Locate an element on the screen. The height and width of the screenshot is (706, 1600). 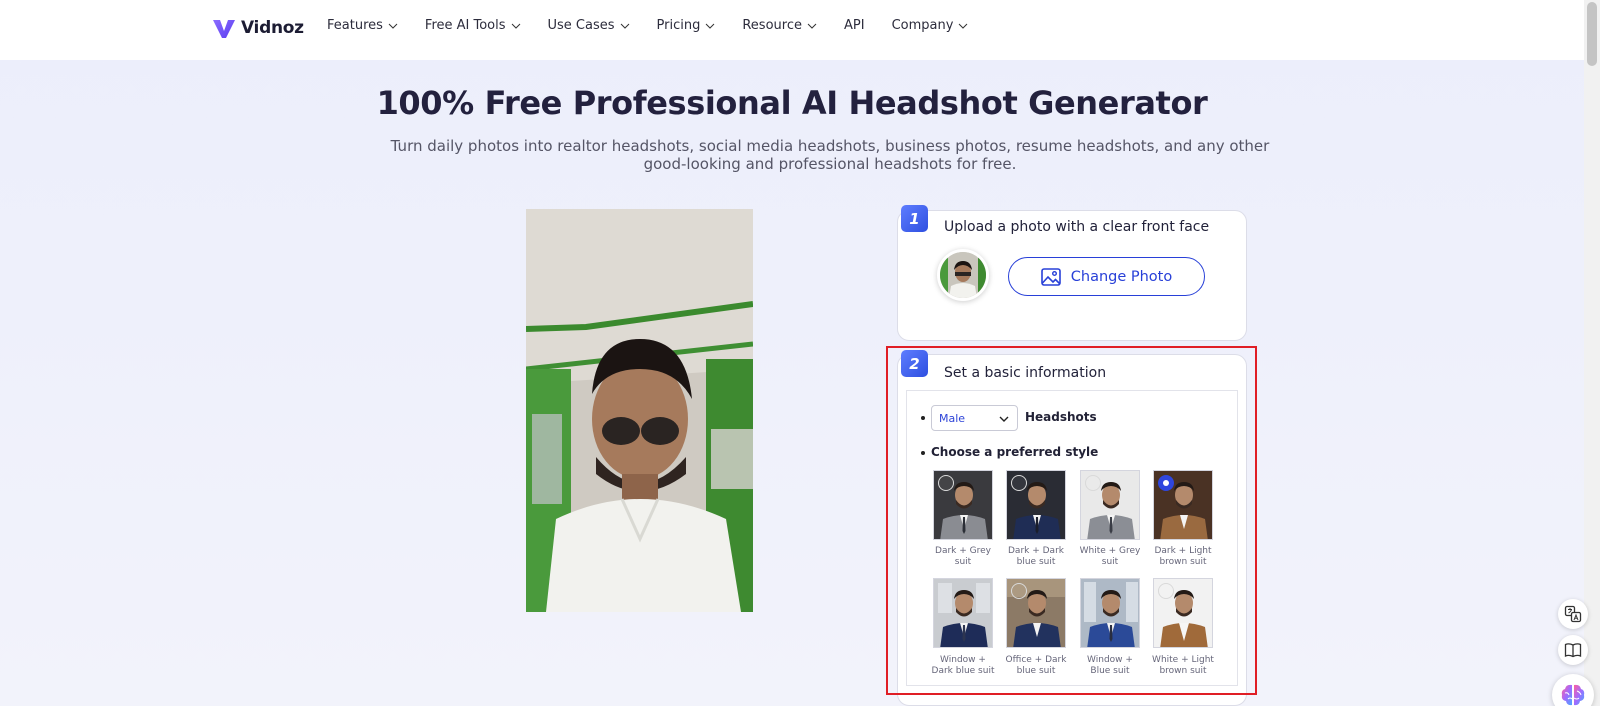
style-option-window-dark-blue-suit is located at coordinates (963, 613).